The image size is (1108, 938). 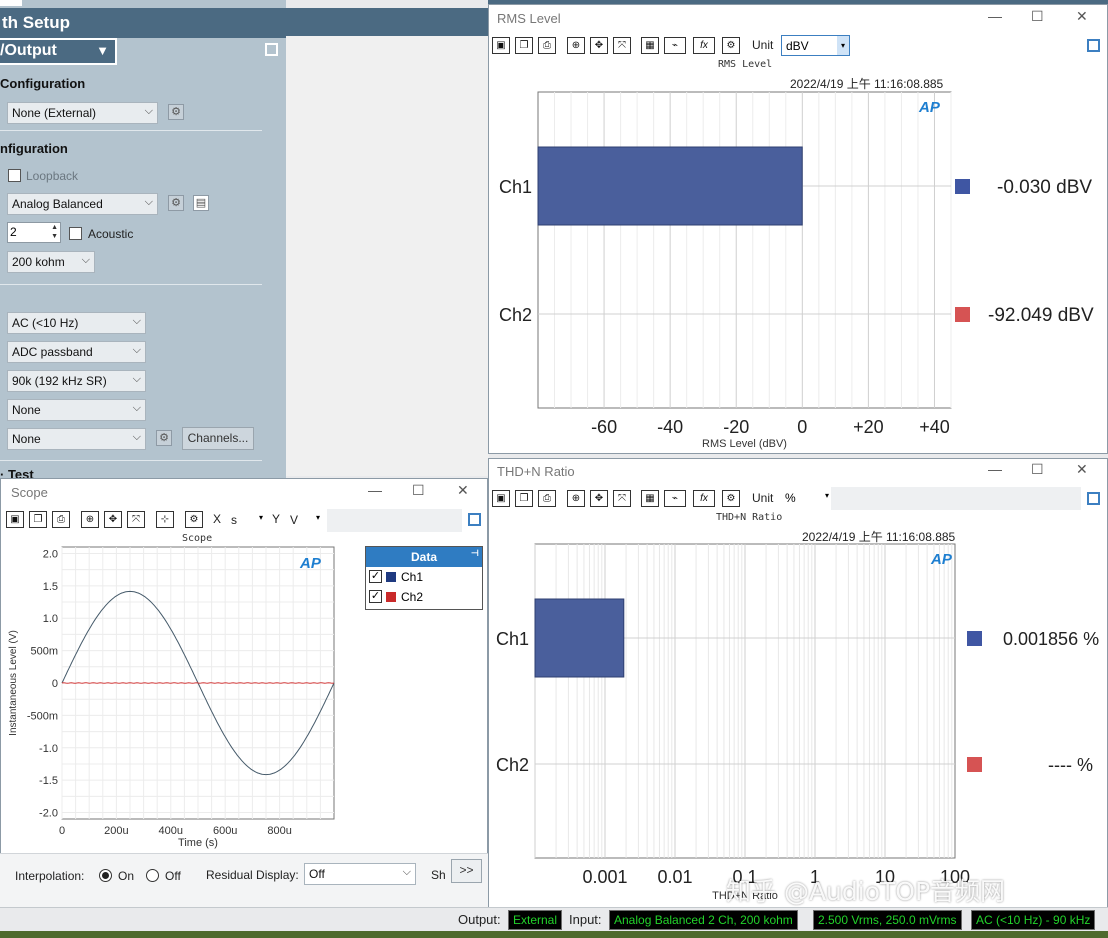 I want to click on channels-stepper: 2 ▲ ▼, so click(x=34, y=232).